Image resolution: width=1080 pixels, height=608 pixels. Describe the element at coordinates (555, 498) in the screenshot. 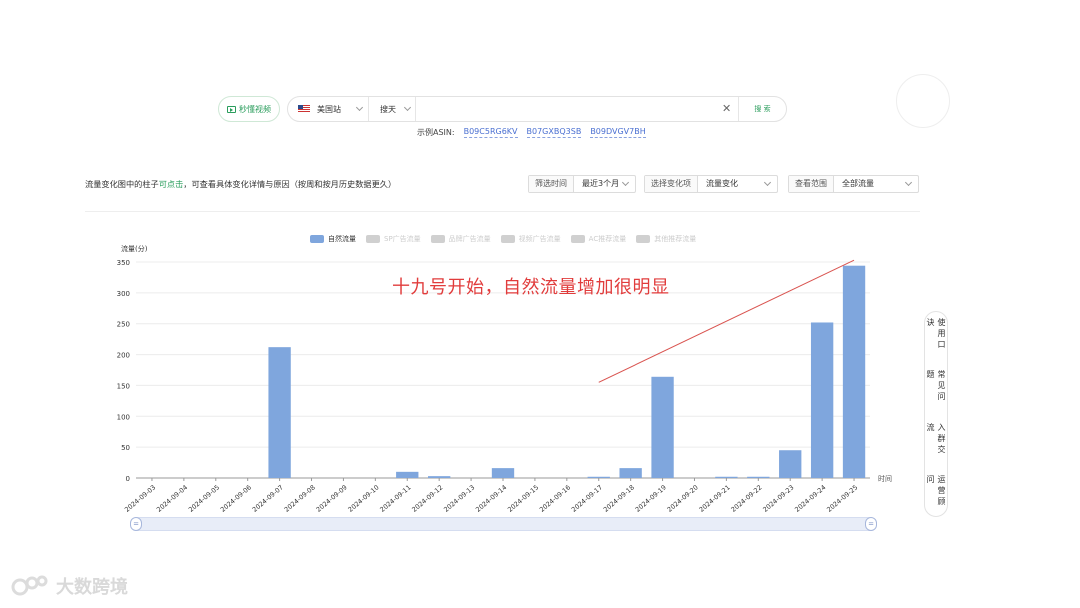

I see `x-tick-label: 2024-09-16` at that location.